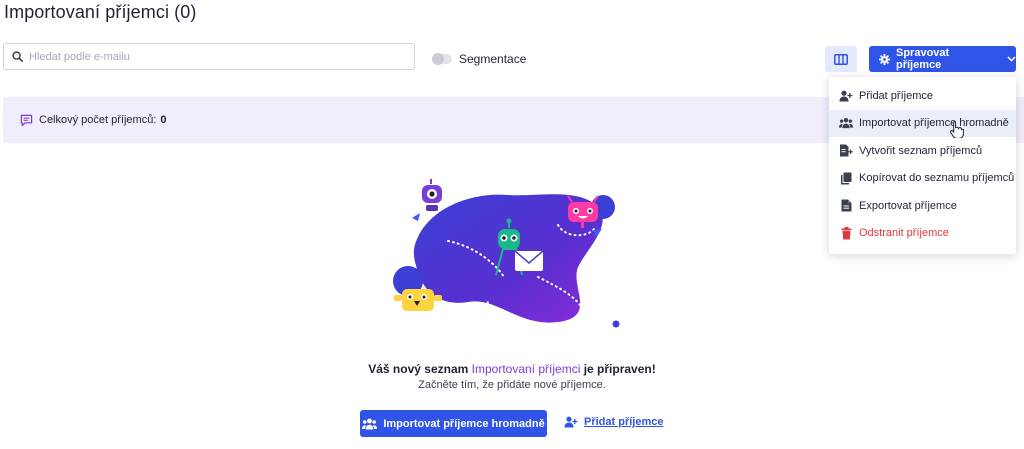 This screenshot has width=1024, height=449. I want to click on search-icon, so click(17, 56).